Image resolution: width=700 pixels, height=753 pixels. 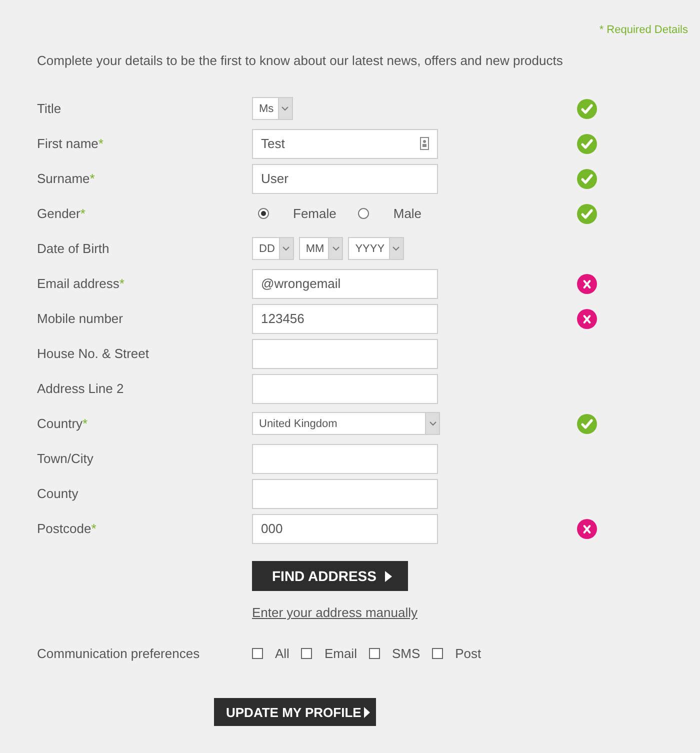 What do you see at coordinates (272, 108) in the screenshot?
I see `title-select: Ms` at bounding box center [272, 108].